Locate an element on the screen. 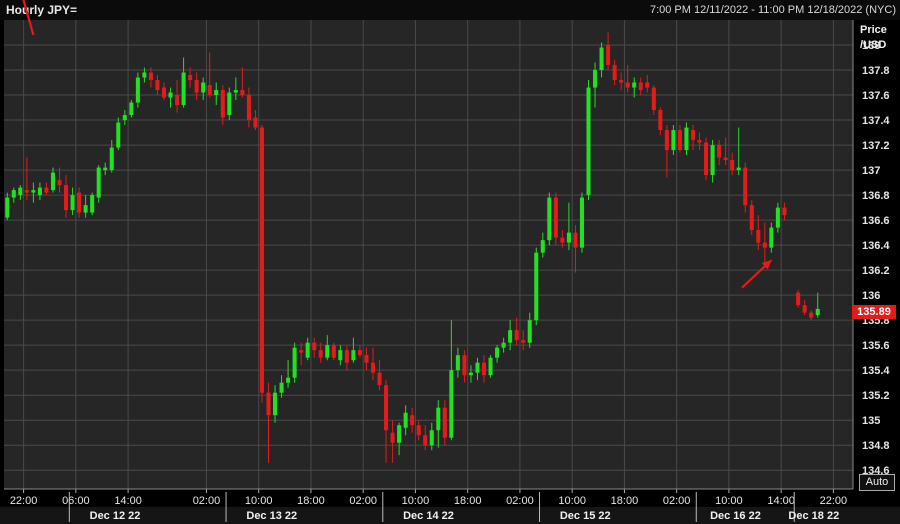 Image resolution: width=900 pixels, height=524 pixels. y-tick-label: 135.4 is located at coordinates (876, 371).